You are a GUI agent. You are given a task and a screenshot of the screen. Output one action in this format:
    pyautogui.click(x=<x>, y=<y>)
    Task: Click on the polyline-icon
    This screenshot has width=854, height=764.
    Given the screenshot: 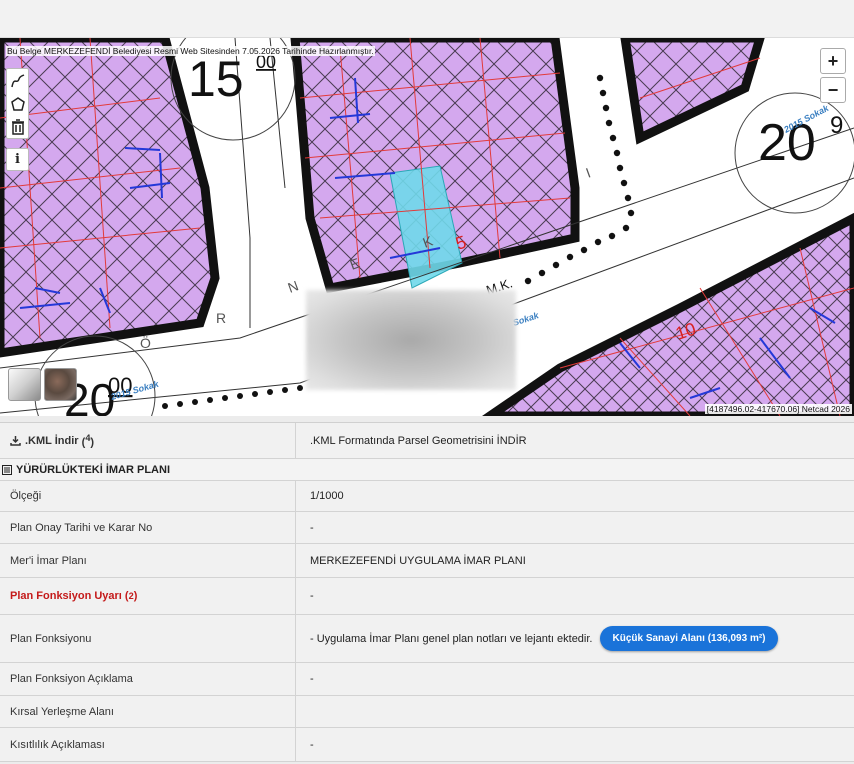 What is the action you would take?
    pyautogui.click(x=17, y=80)
    